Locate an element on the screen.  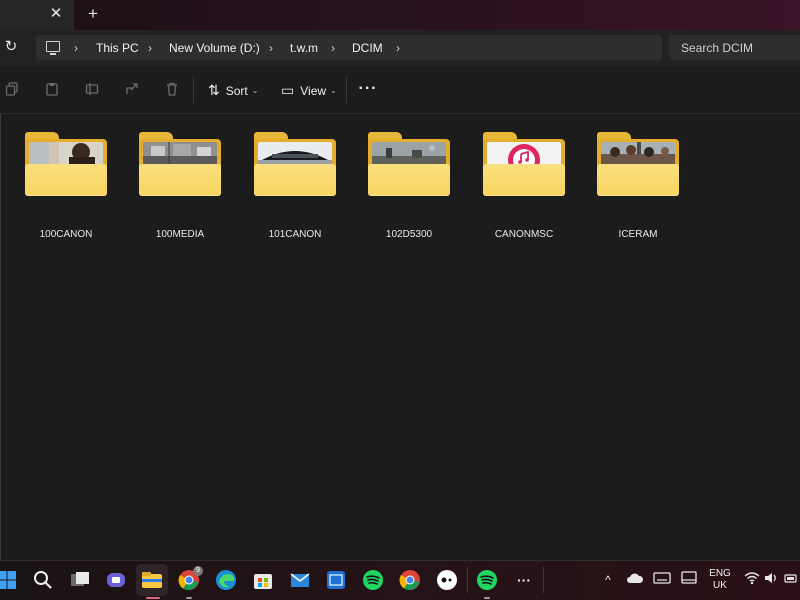
wifi-icon is located at coordinates (752, 580).